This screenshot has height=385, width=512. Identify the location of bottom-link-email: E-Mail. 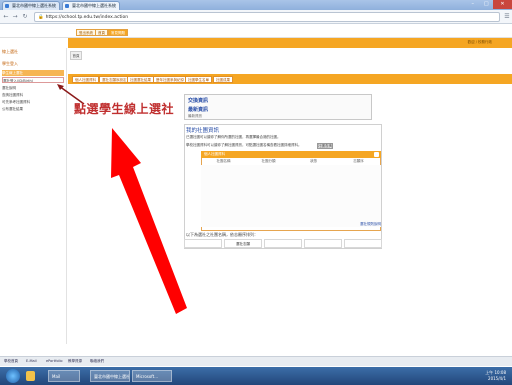
(31, 361).